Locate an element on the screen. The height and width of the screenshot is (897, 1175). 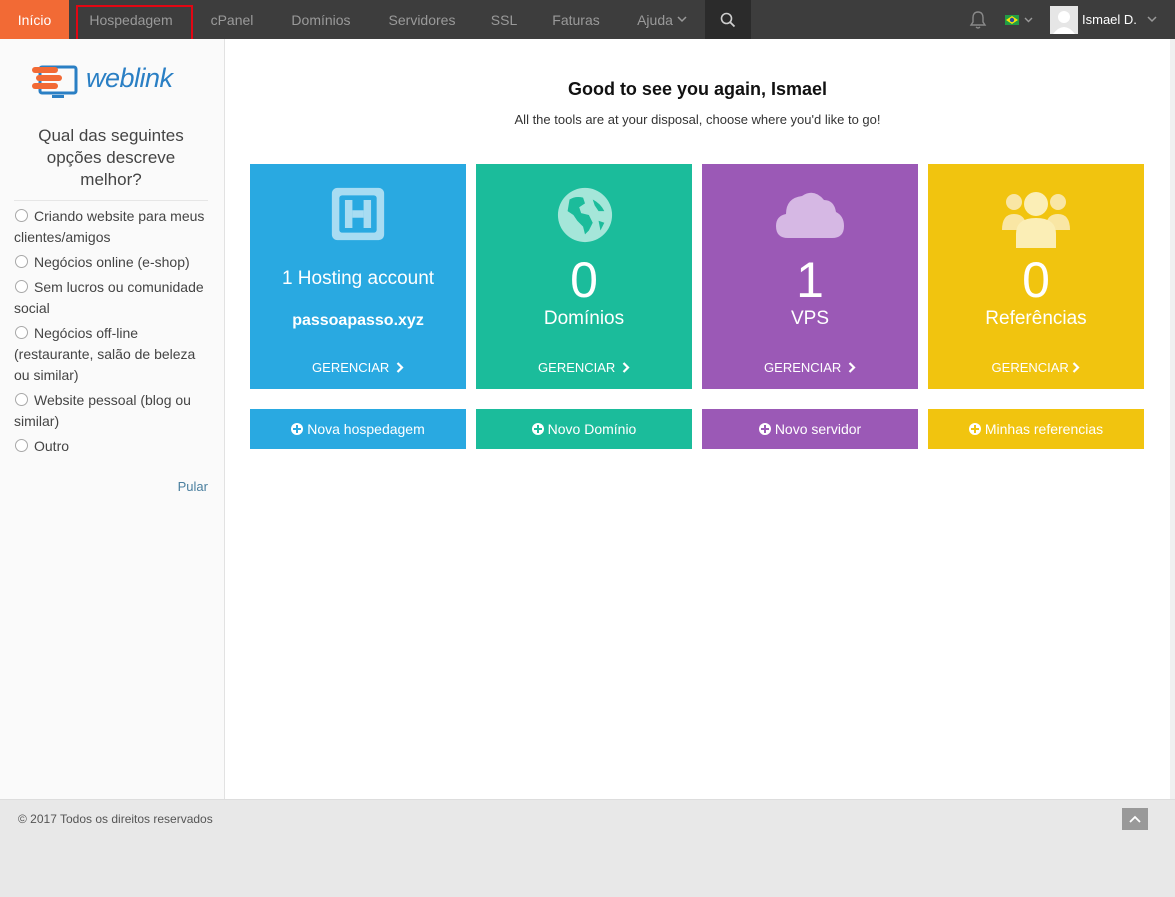
domains-count: 0 is located at coordinates (584, 280).